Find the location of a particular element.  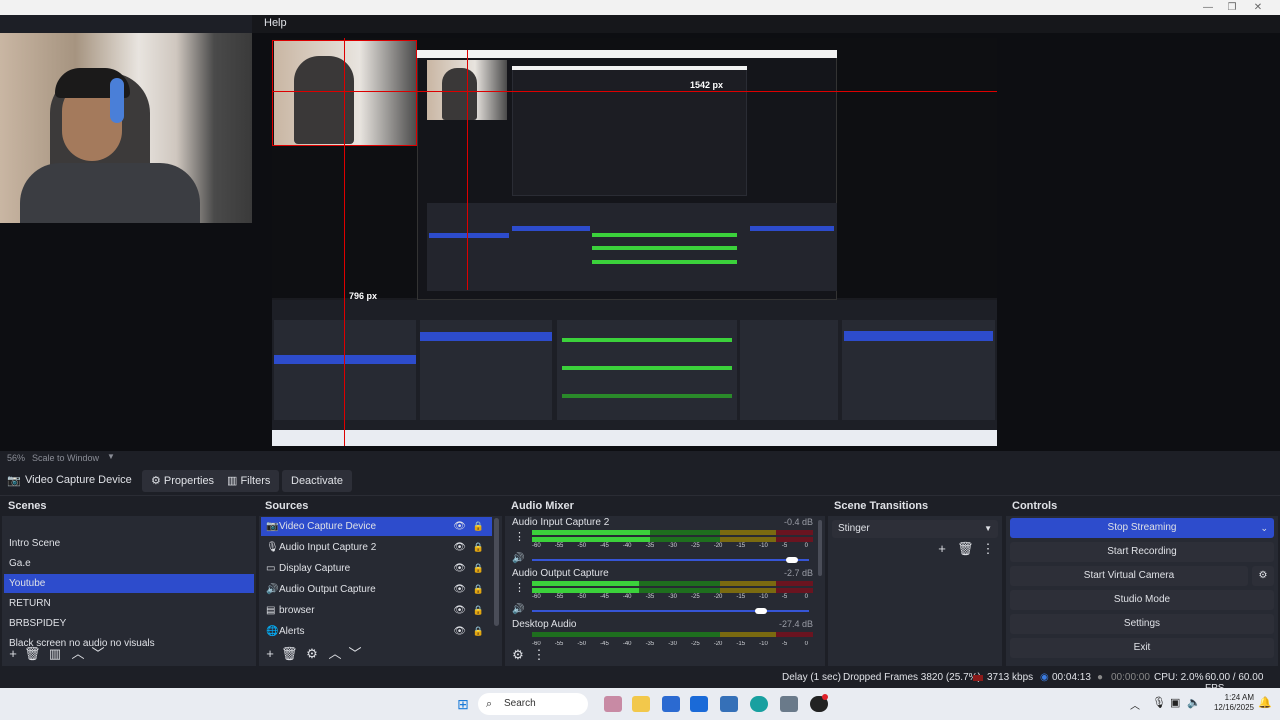

scale-mode-select: Scale to Window is located at coordinates (65, 458).